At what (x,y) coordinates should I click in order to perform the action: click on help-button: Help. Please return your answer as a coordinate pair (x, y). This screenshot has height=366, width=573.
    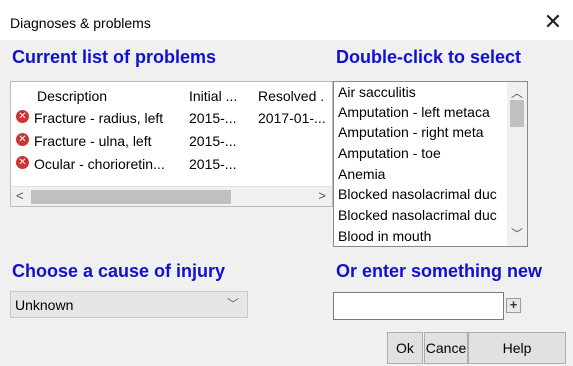
    Looking at the image, I should click on (517, 348).